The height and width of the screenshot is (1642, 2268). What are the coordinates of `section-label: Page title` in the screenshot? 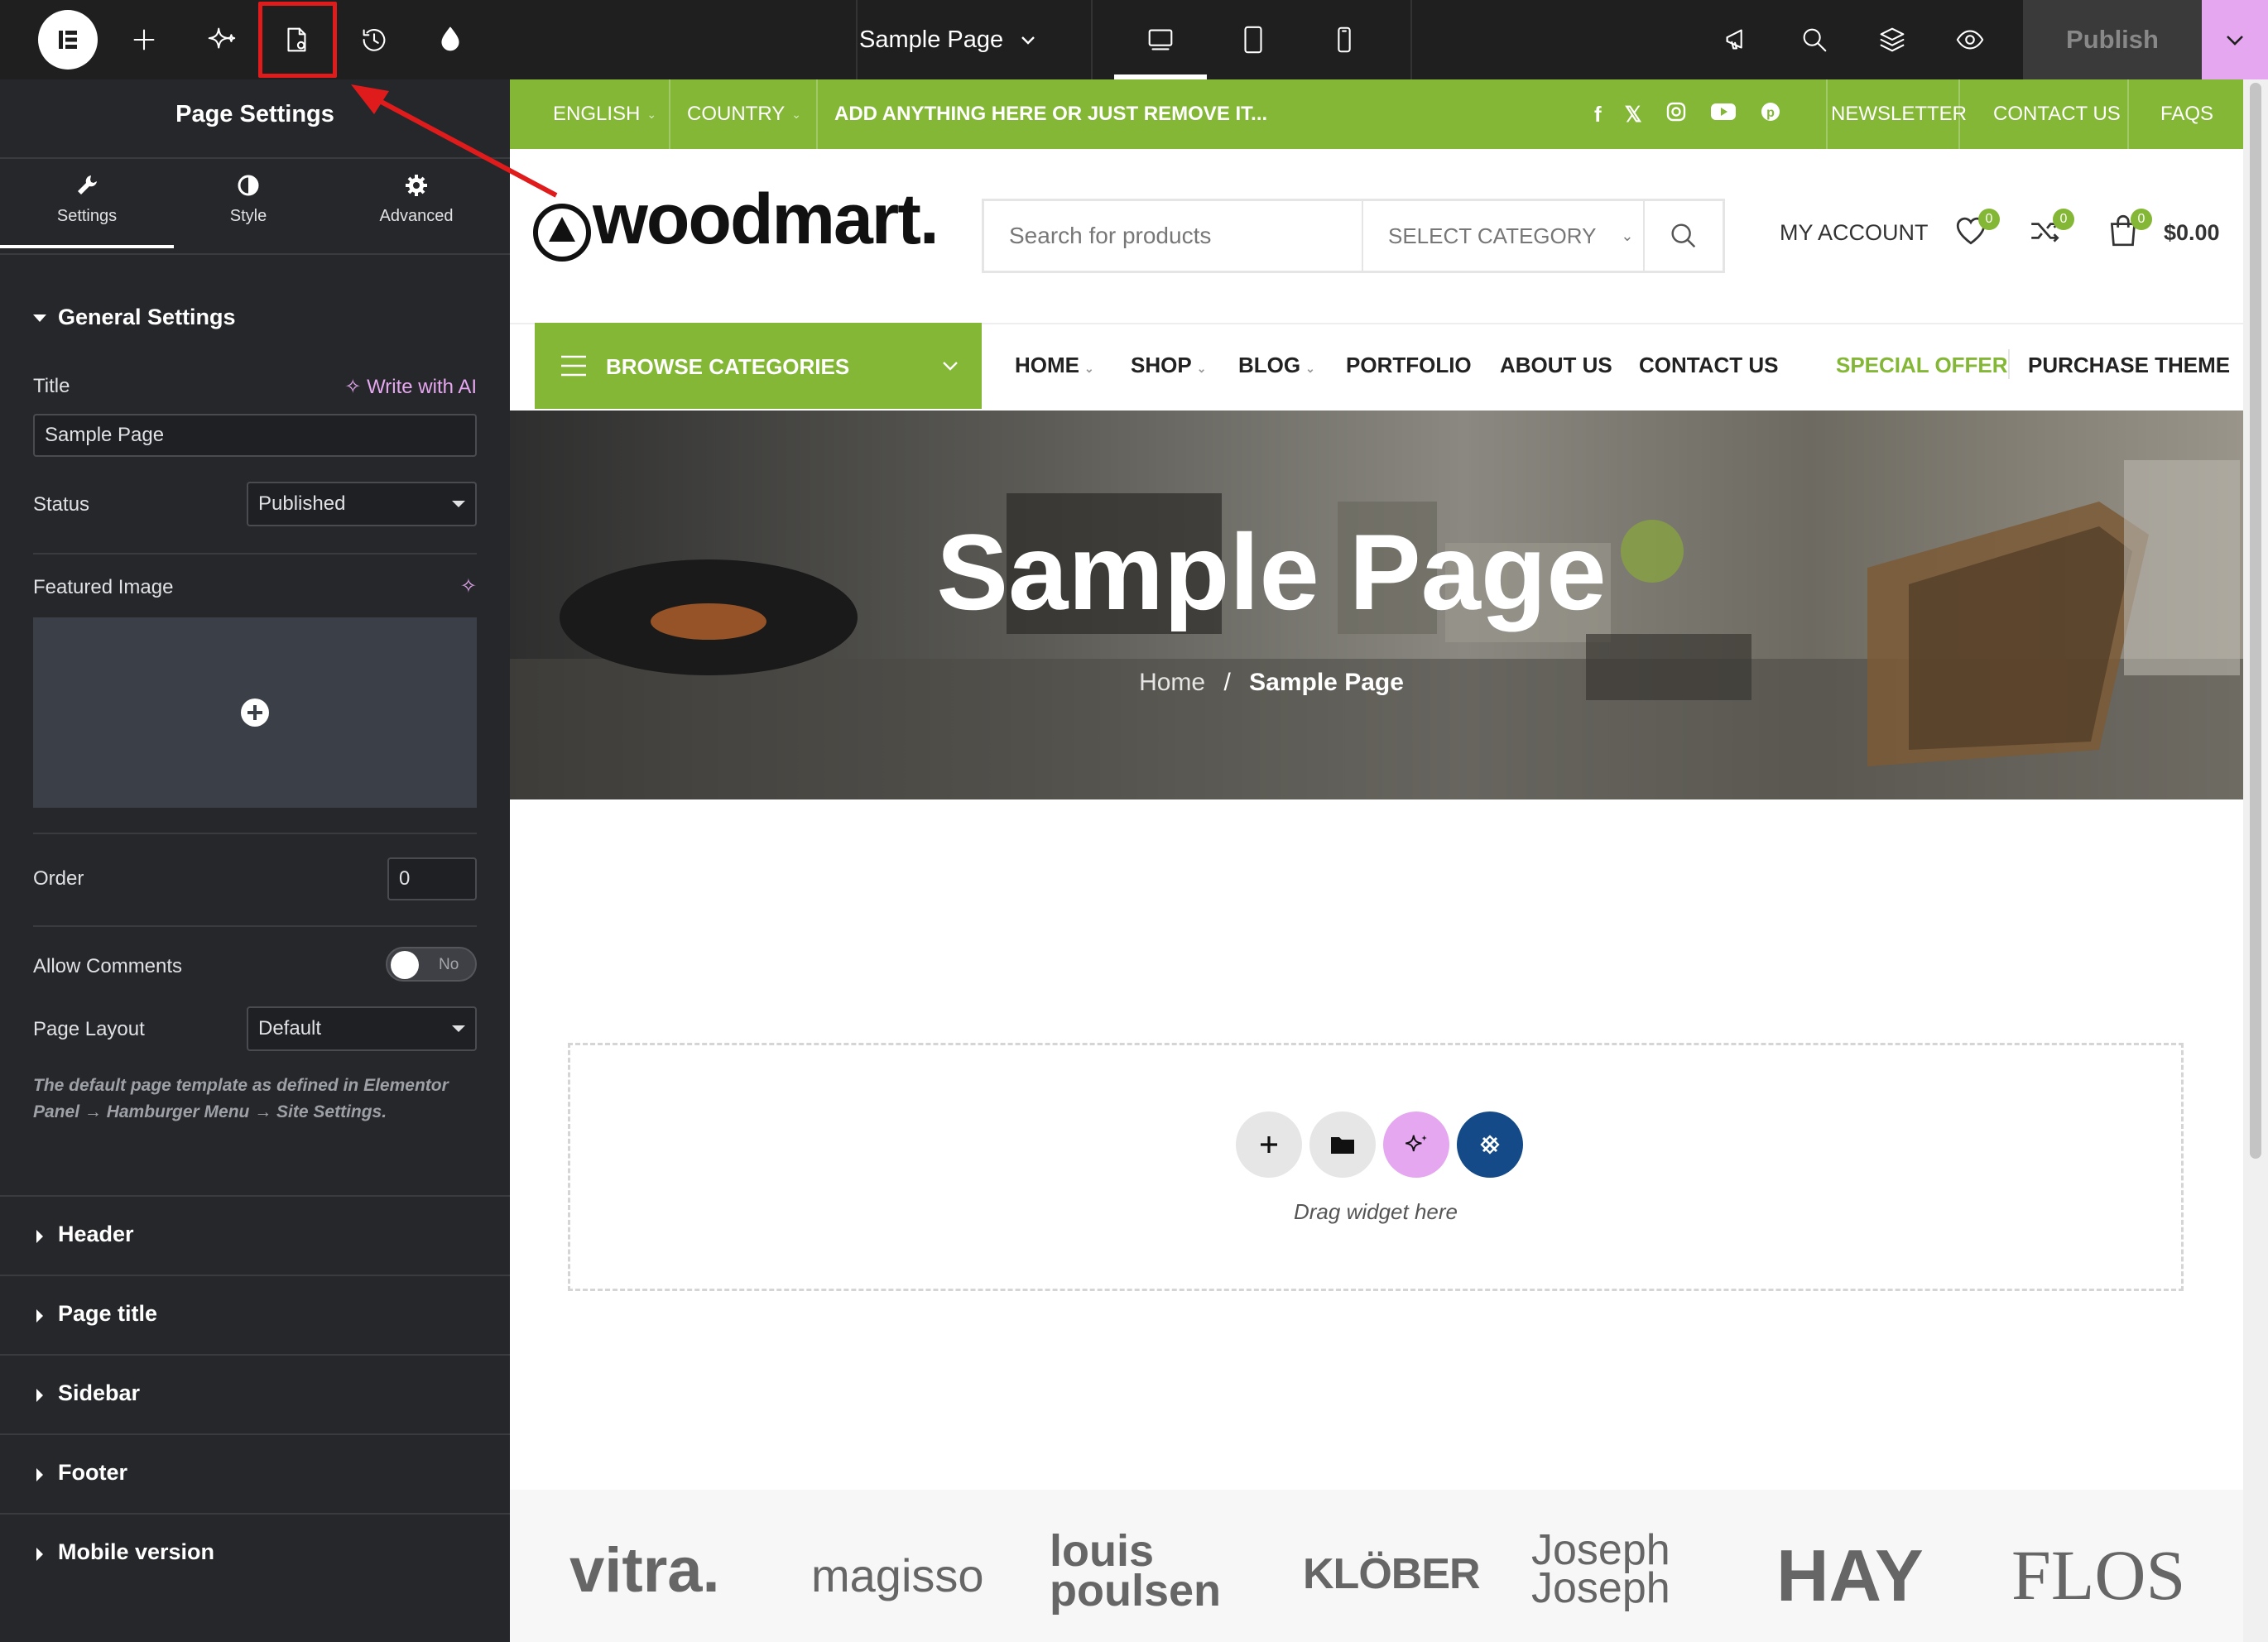 It's located at (108, 1314).